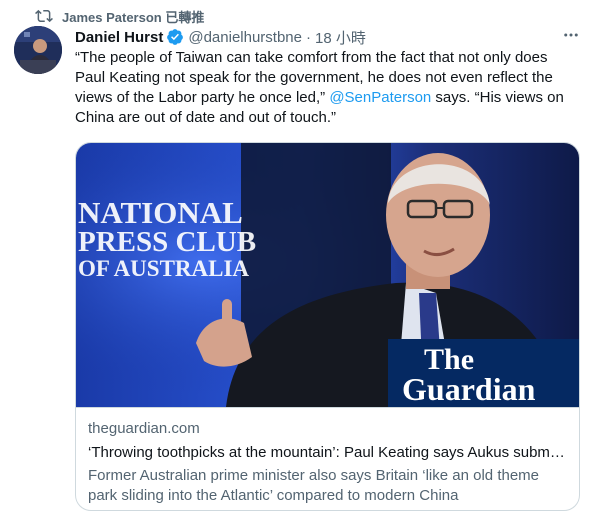 The width and height of the screenshot is (594, 521). What do you see at coordinates (44, 16) in the screenshot?
I see `retweet-icon` at bounding box center [44, 16].